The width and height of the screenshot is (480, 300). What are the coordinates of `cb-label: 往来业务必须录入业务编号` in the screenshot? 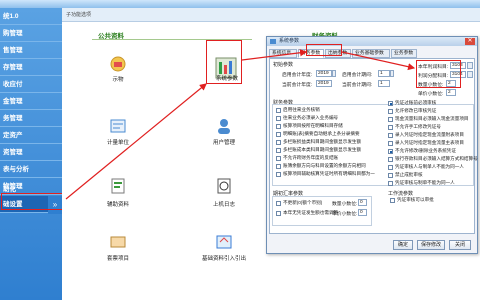 It's located at (311, 117).